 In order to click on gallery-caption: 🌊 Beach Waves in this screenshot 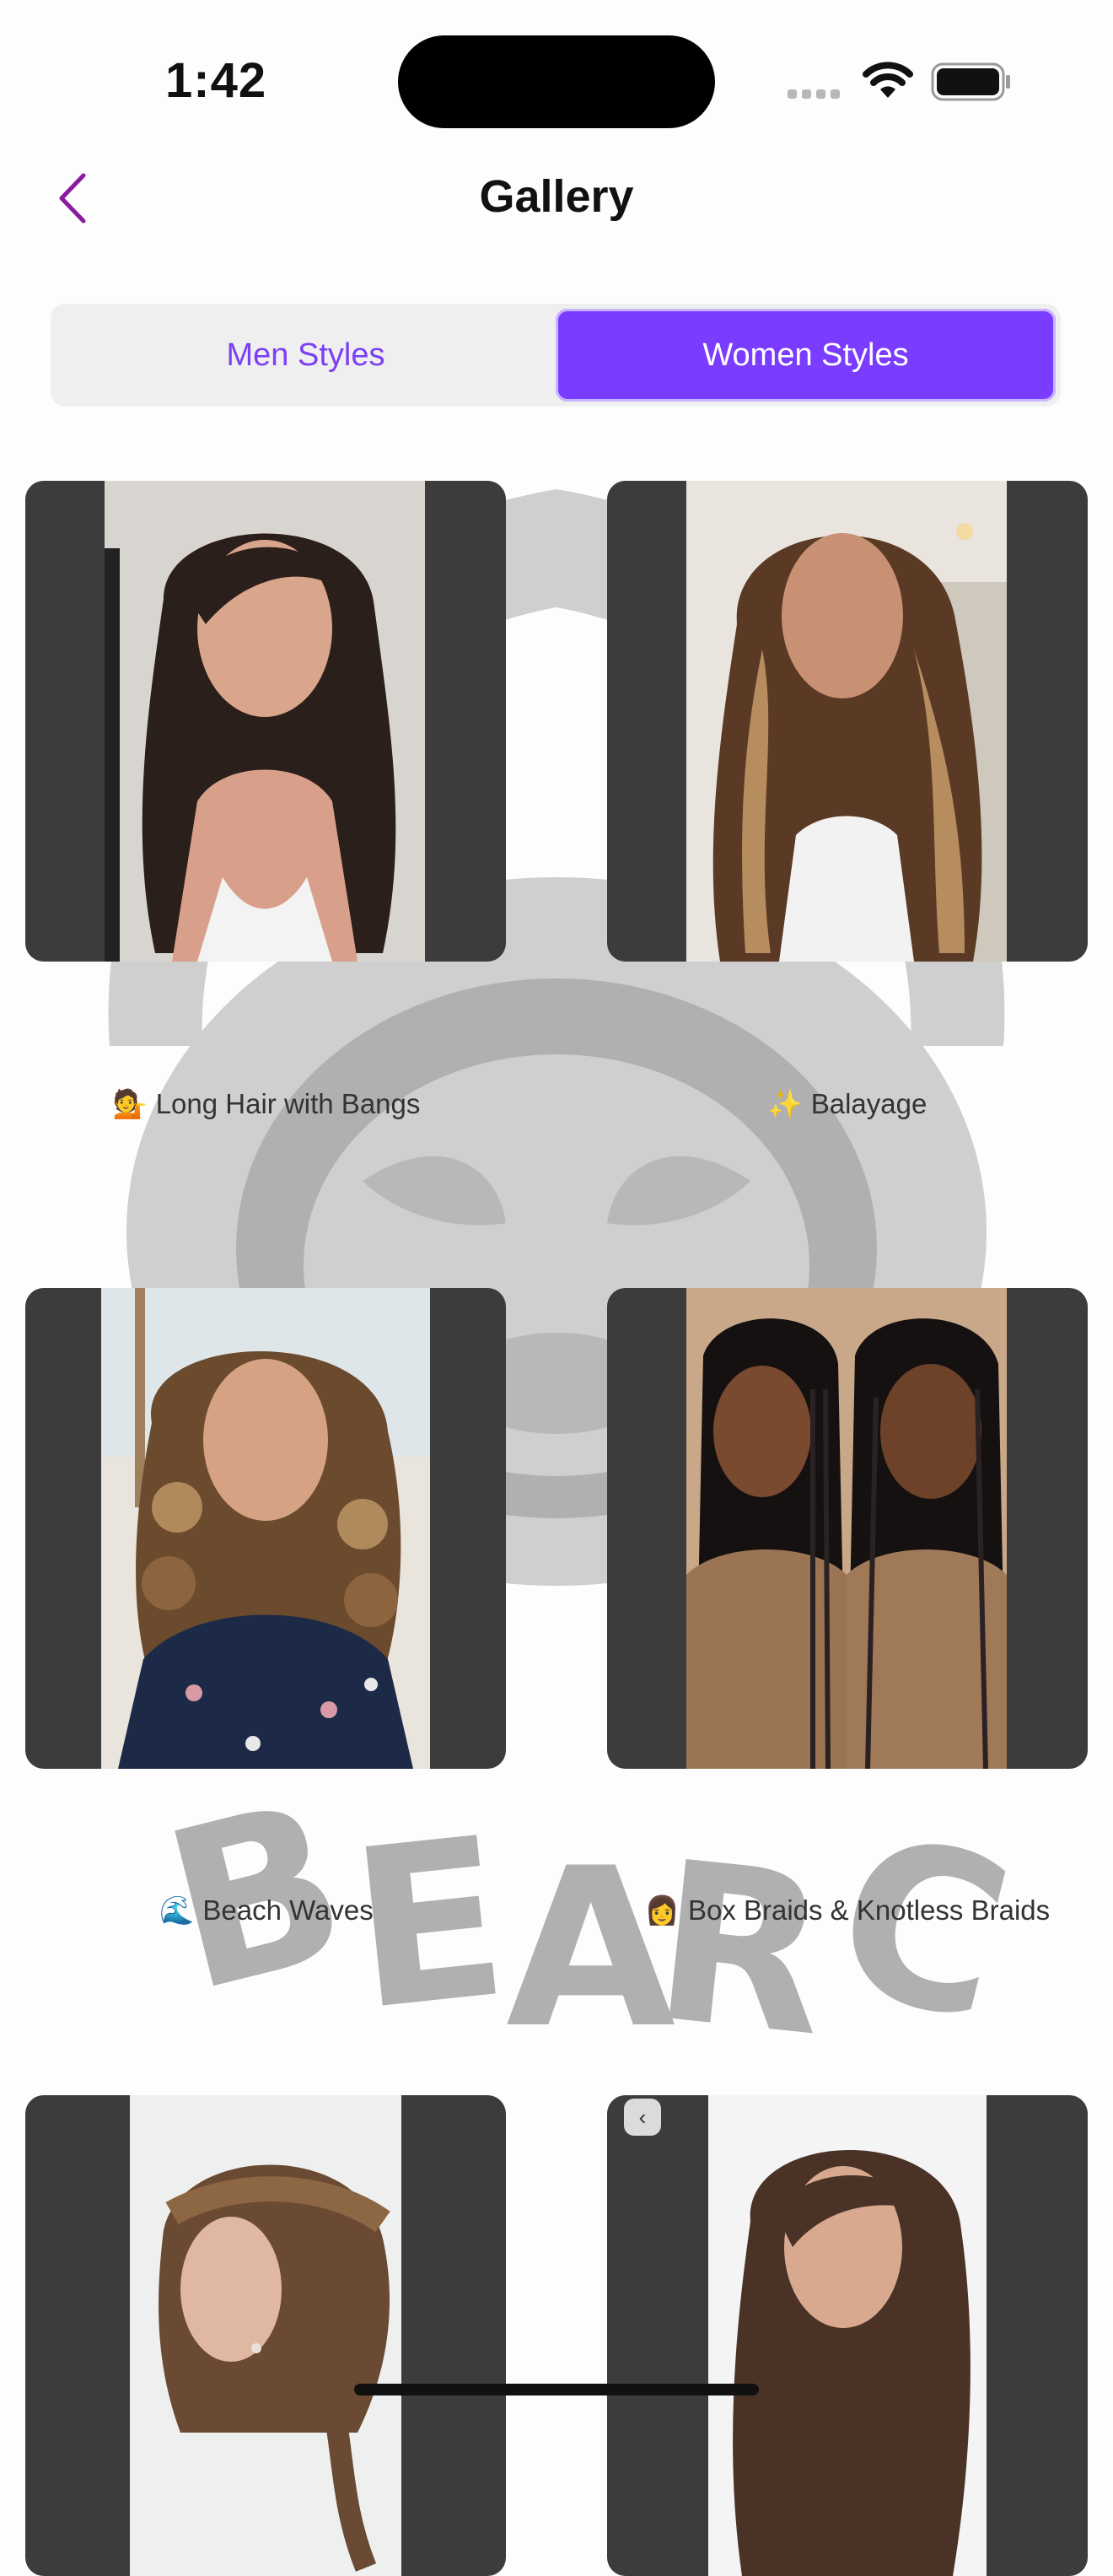, I will do `click(268, 1910)`.